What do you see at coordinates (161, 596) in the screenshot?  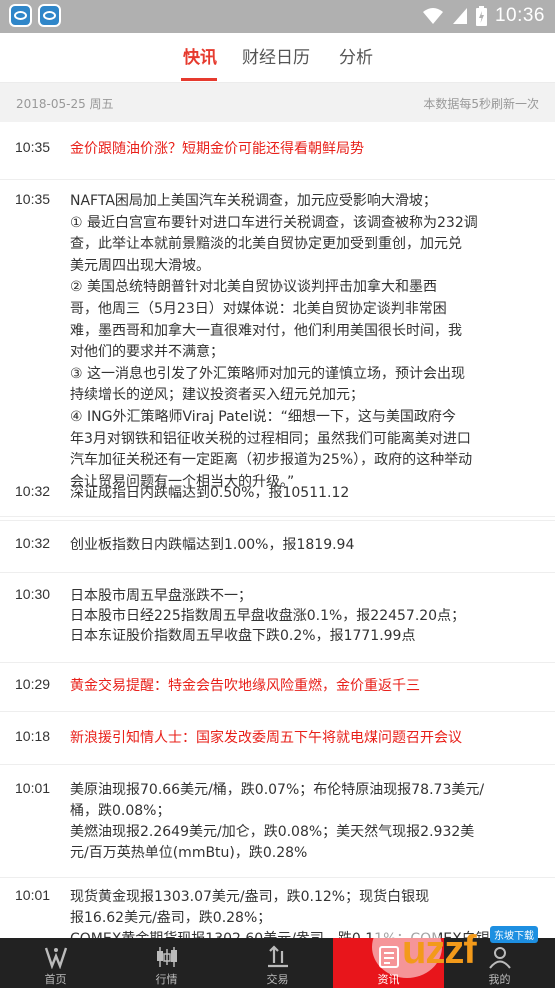 I see `news-line: 日本股市周五早盘涨跌不一；` at bounding box center [161, 596].